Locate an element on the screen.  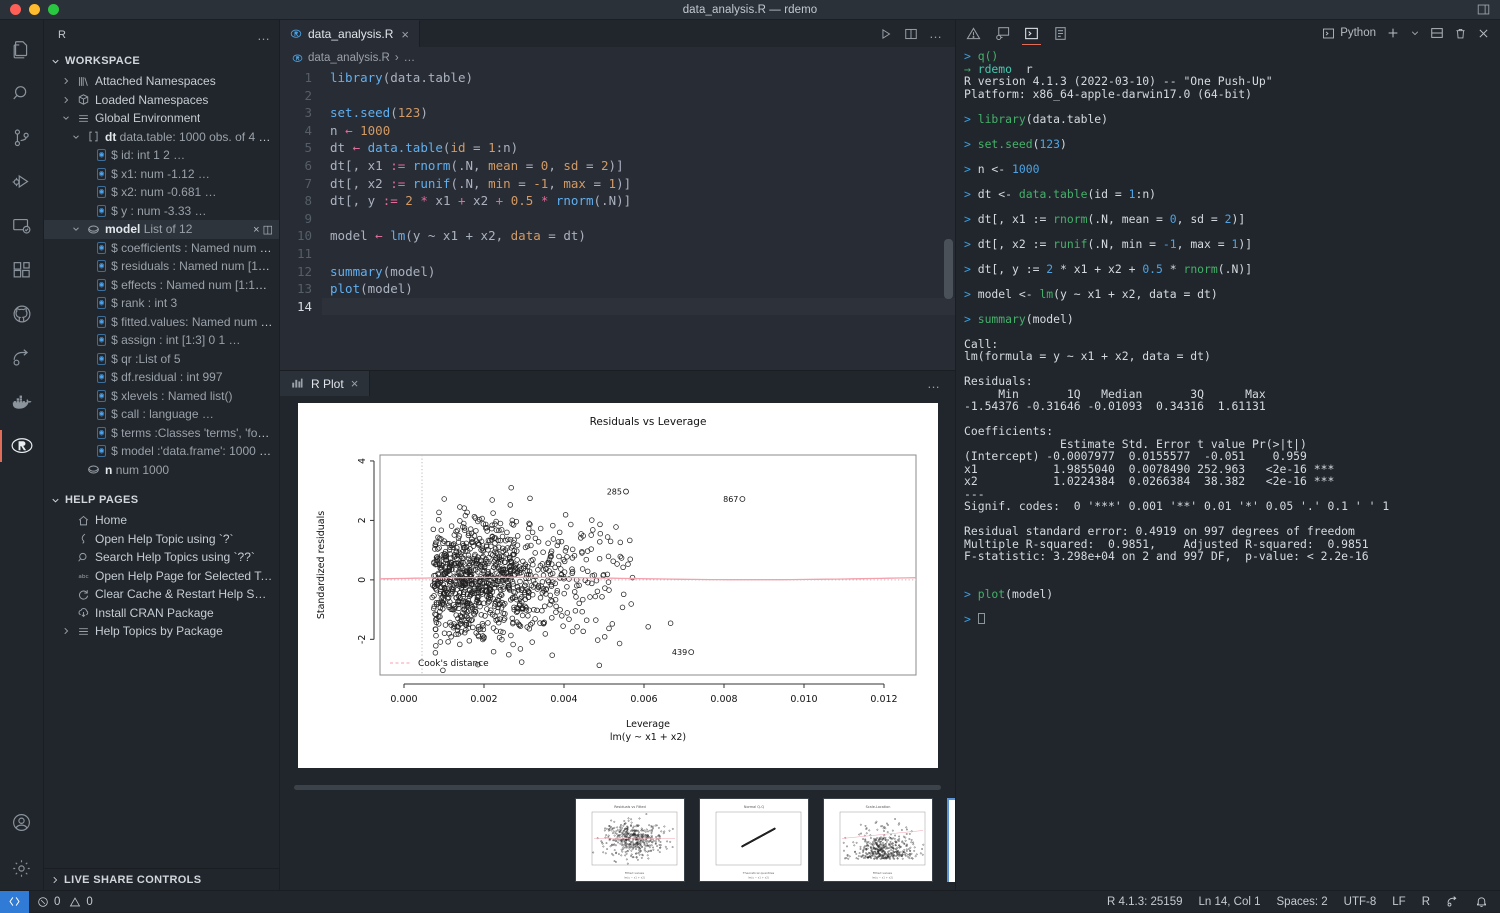
code-line: model ← lm(y ~ x1 + x2, data = dt) is located at coordinates (638, 236).